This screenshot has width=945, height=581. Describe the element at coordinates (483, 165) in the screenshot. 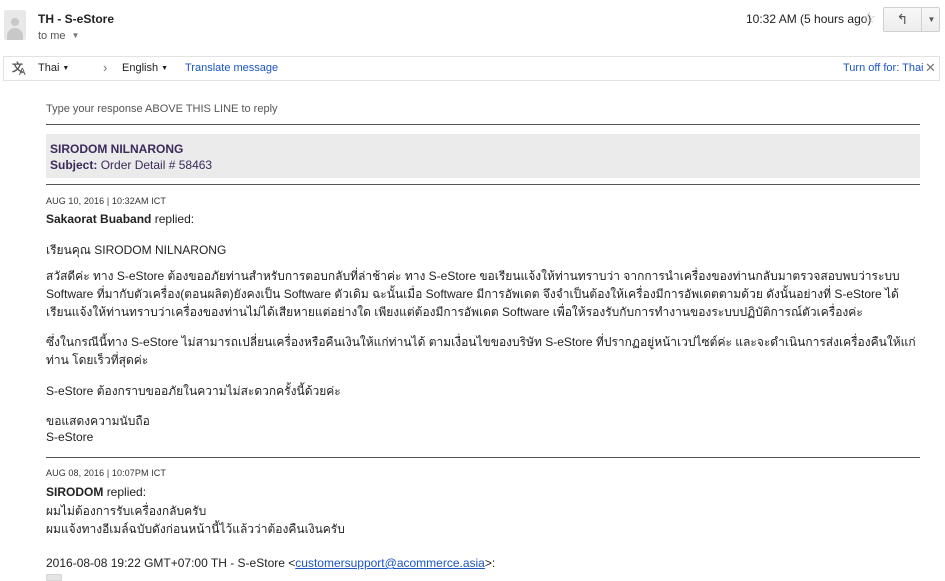

I see `ticket-subject: Subject: Order Detail # 58463` at that location.